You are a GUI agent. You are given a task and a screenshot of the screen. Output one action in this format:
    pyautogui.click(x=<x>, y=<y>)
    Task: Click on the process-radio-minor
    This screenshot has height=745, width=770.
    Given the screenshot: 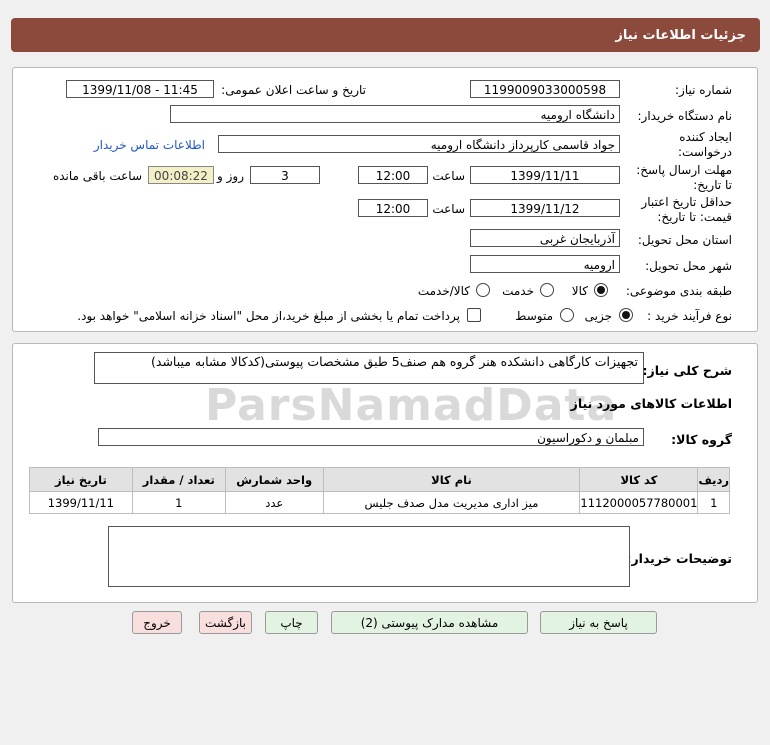 What is the action you would take?
    pyautogui.click(x=626, y=315)
    